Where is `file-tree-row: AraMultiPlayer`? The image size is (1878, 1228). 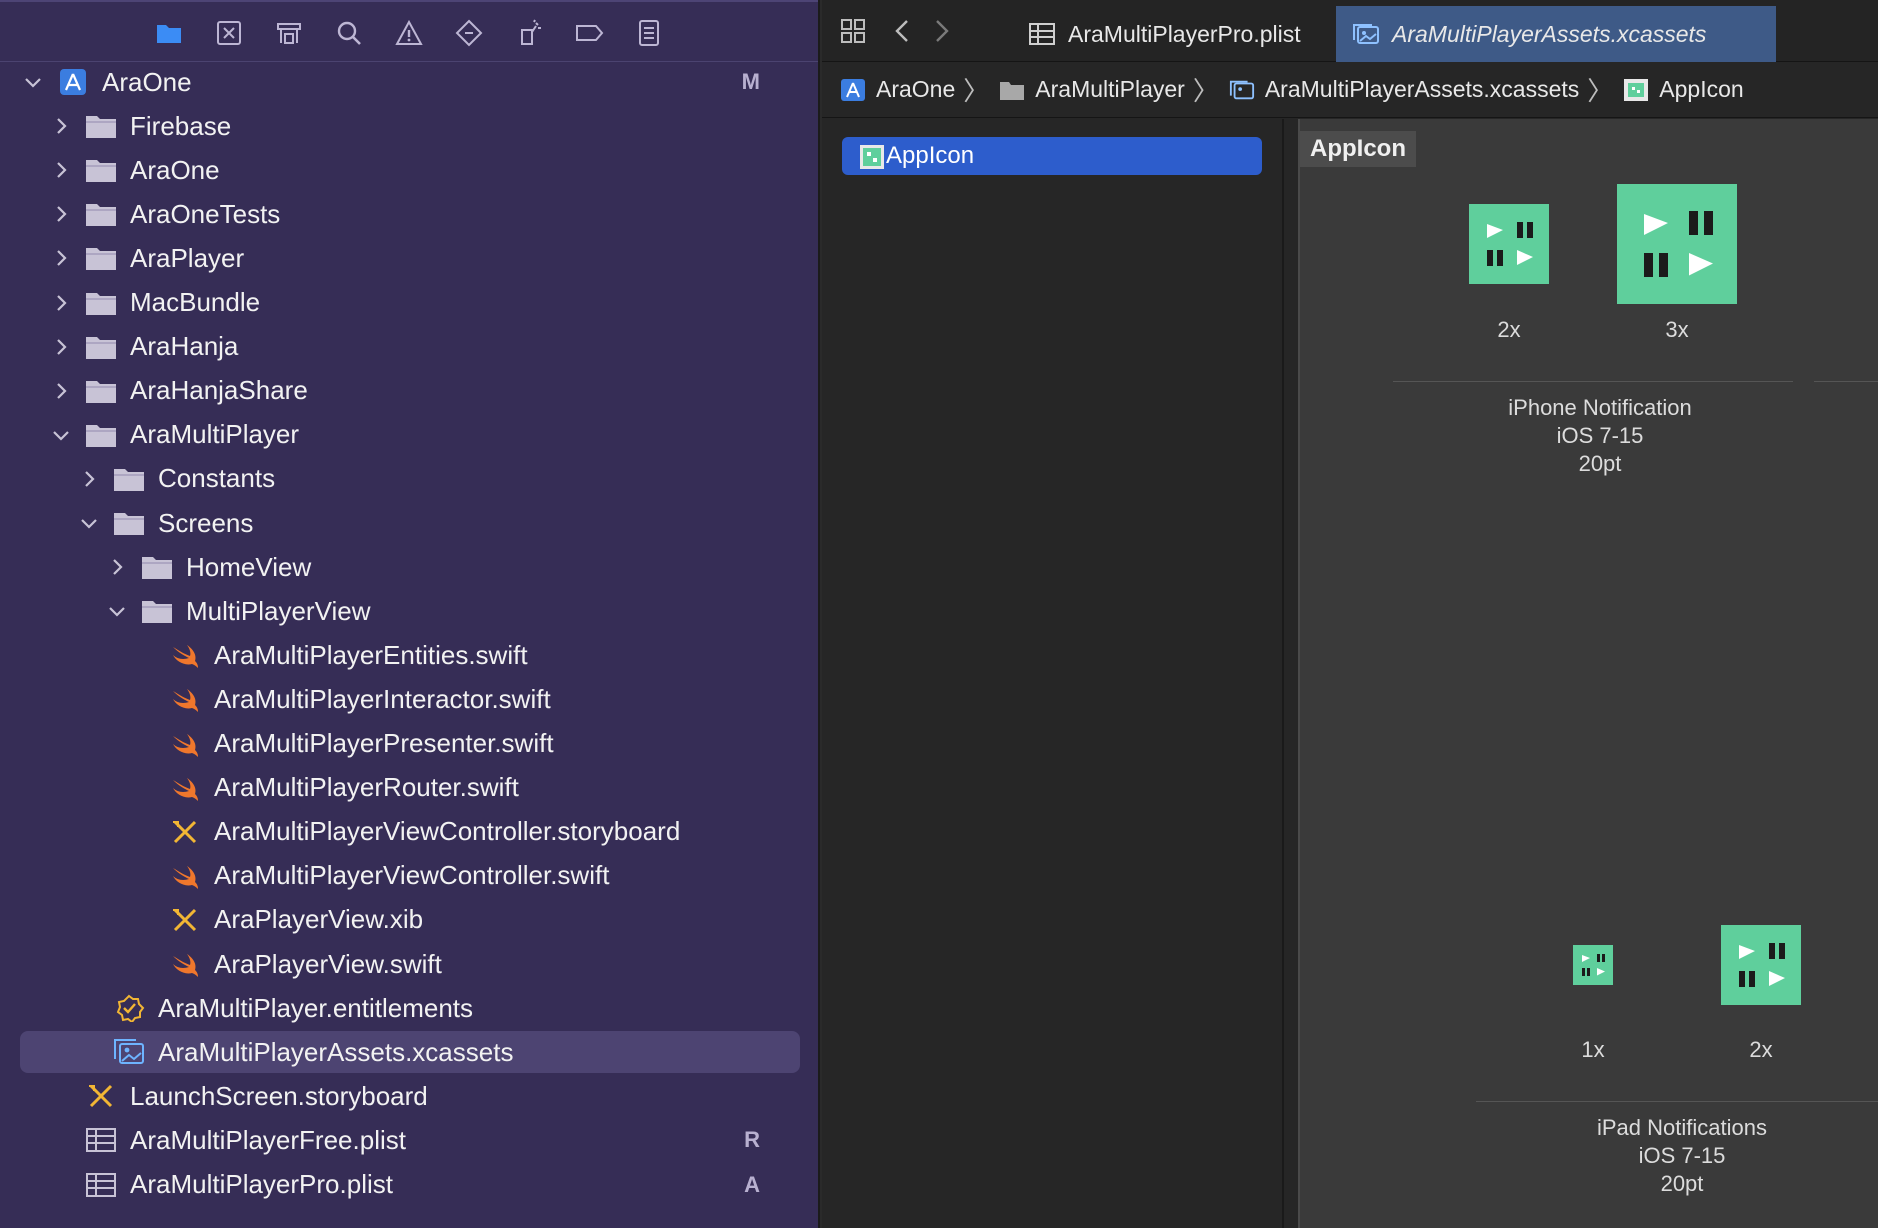 file-tree-row: AraMultiPlayer is located at coordinates (174, 435).